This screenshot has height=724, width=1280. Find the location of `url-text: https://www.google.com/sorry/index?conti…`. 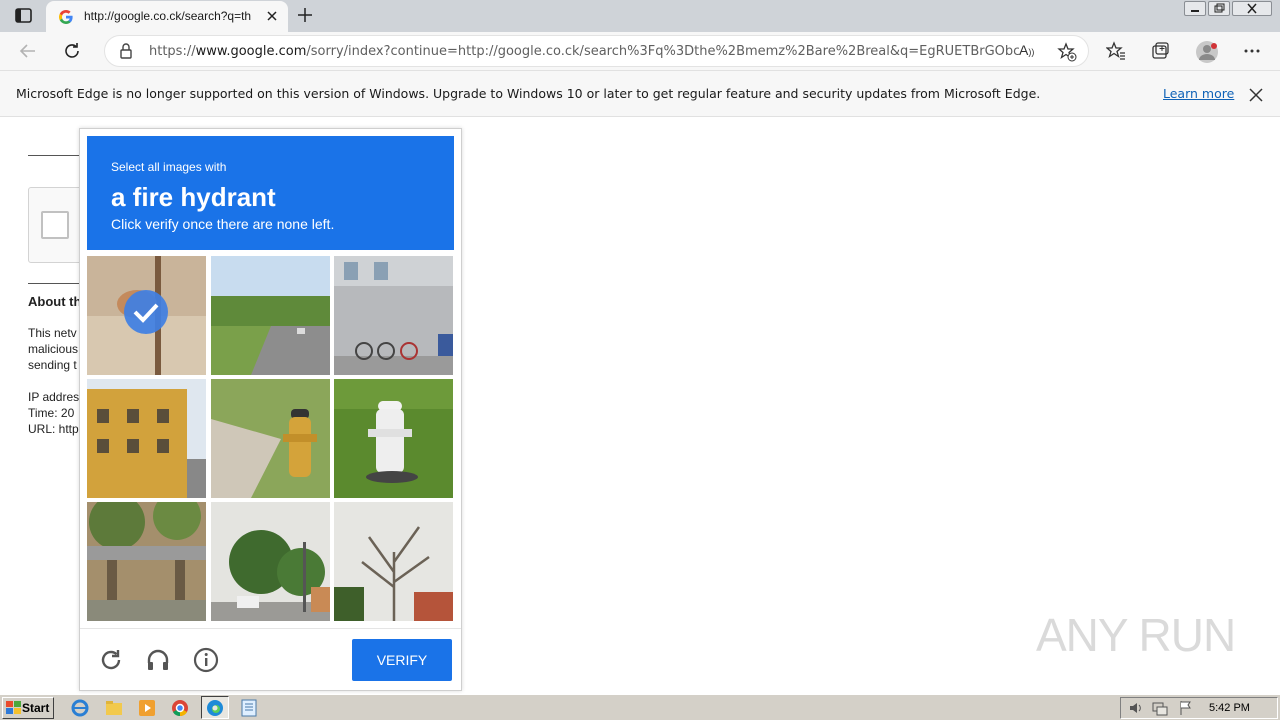

url-text: https://www.google.com/sorry/index?conti… is located at coordinates (584, 51).